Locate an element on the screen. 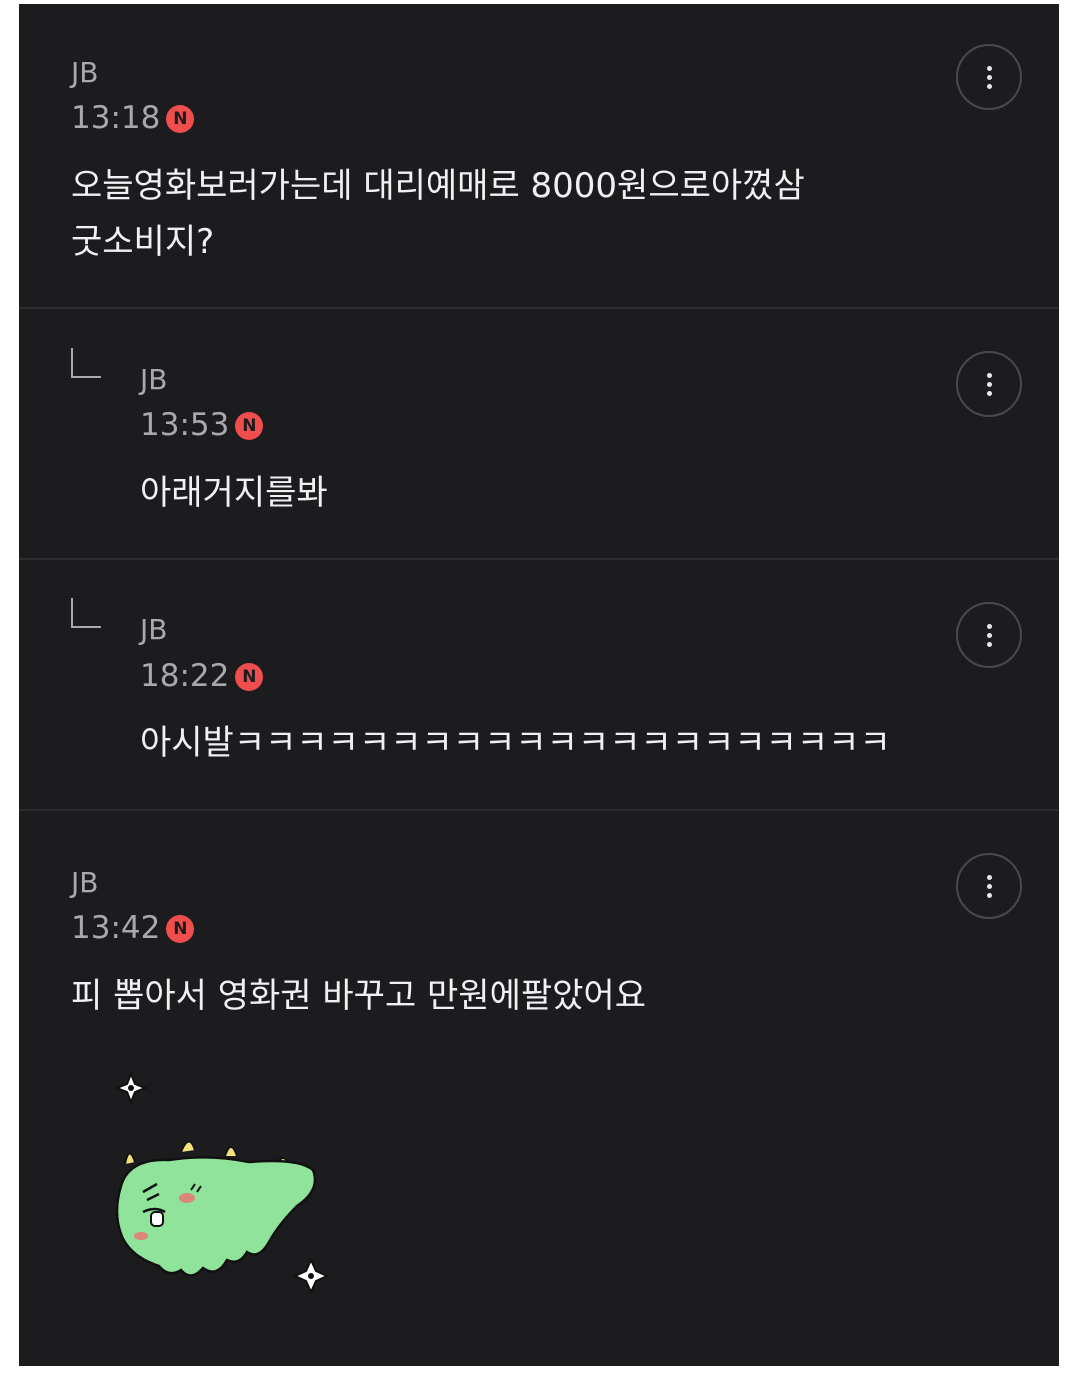  comment-meta: 13:42 N is located at coordinates (133, 928).